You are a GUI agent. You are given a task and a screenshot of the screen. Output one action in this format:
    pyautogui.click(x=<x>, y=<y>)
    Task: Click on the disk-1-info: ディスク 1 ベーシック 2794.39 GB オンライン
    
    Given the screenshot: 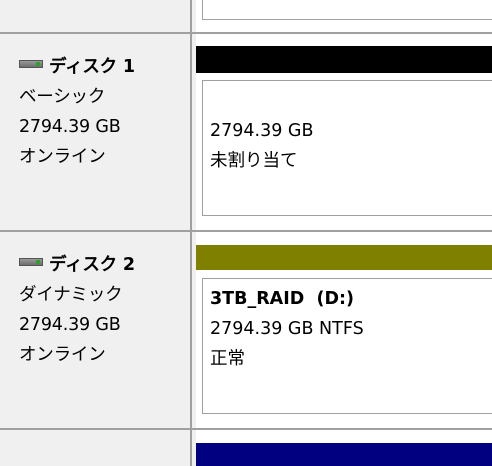 What is the action you would take?
    pyautogui.click(x=77, y=112)
    